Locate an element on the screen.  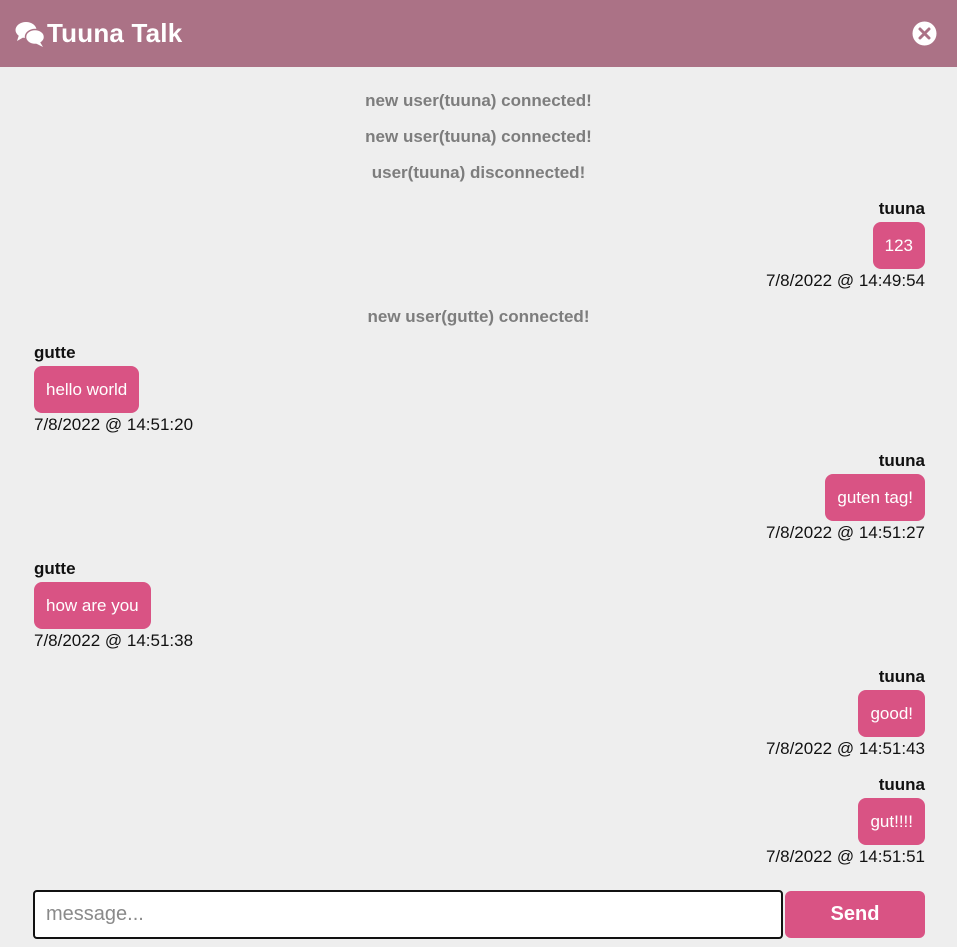
message-timestamp: 7/8/2022 @ 14:51:20 is located at coordinates (114, 424).